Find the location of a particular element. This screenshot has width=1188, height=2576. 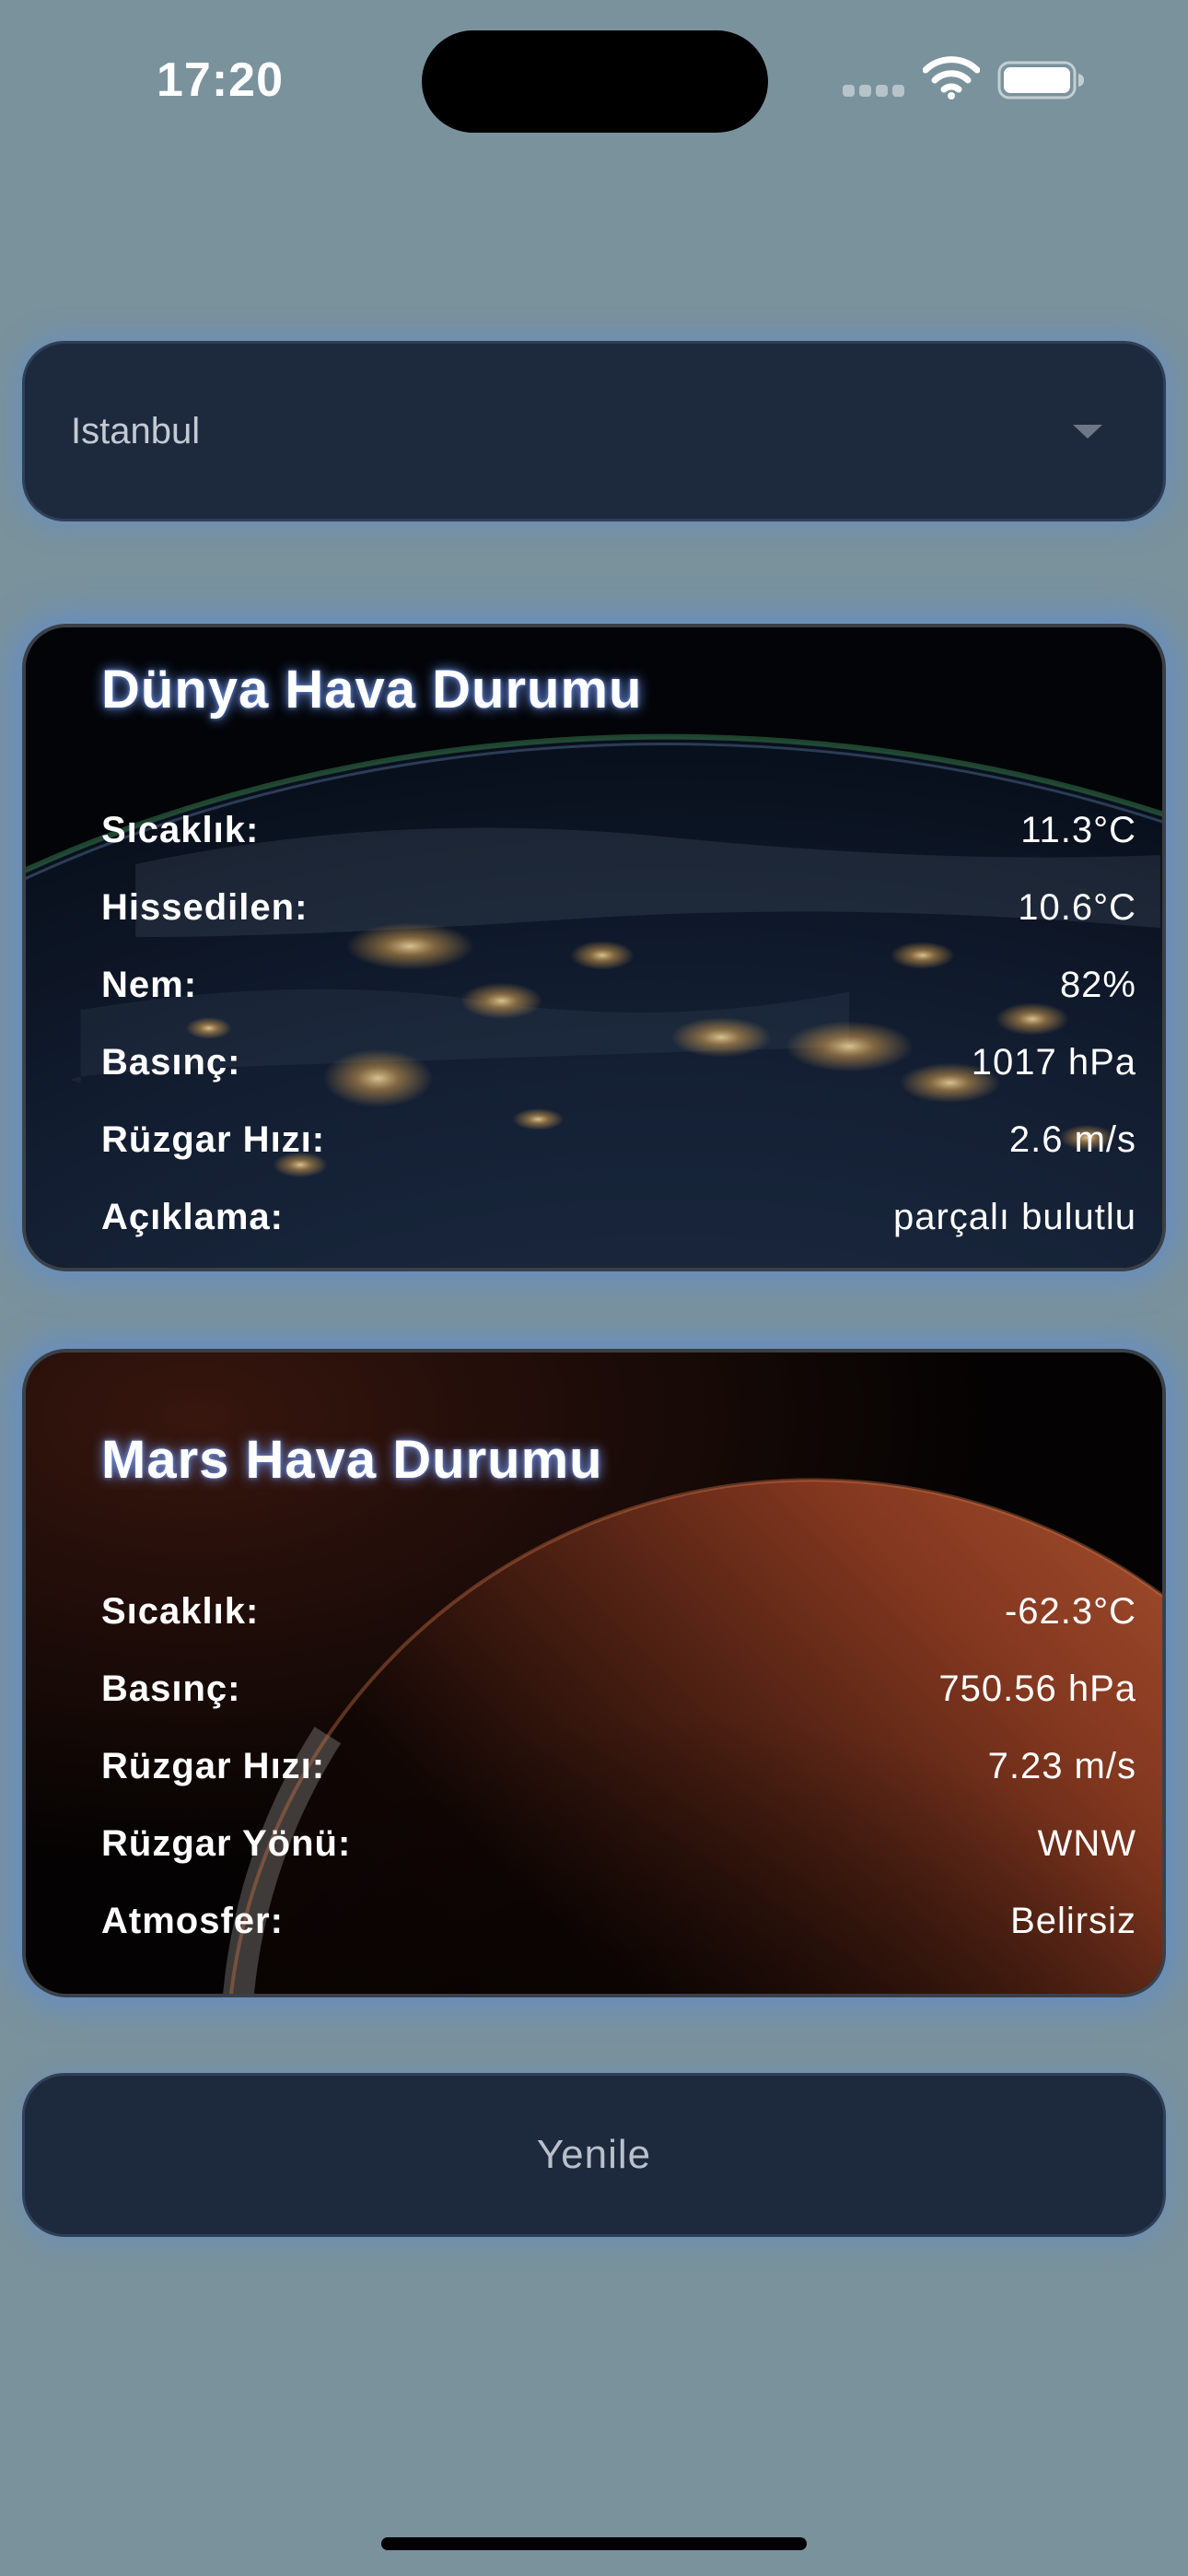

info-row-temperature: Sıcaklık: -62.3°C is located at coordinates (618, 1611).